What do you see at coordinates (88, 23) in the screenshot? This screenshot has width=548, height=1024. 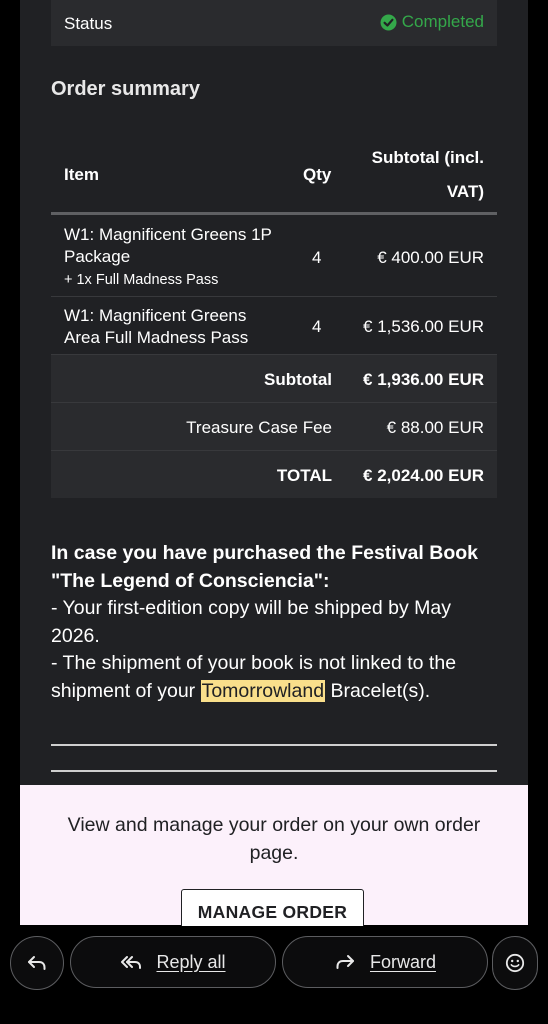 I see `status-label: Status` at bounding box center [88, 23].